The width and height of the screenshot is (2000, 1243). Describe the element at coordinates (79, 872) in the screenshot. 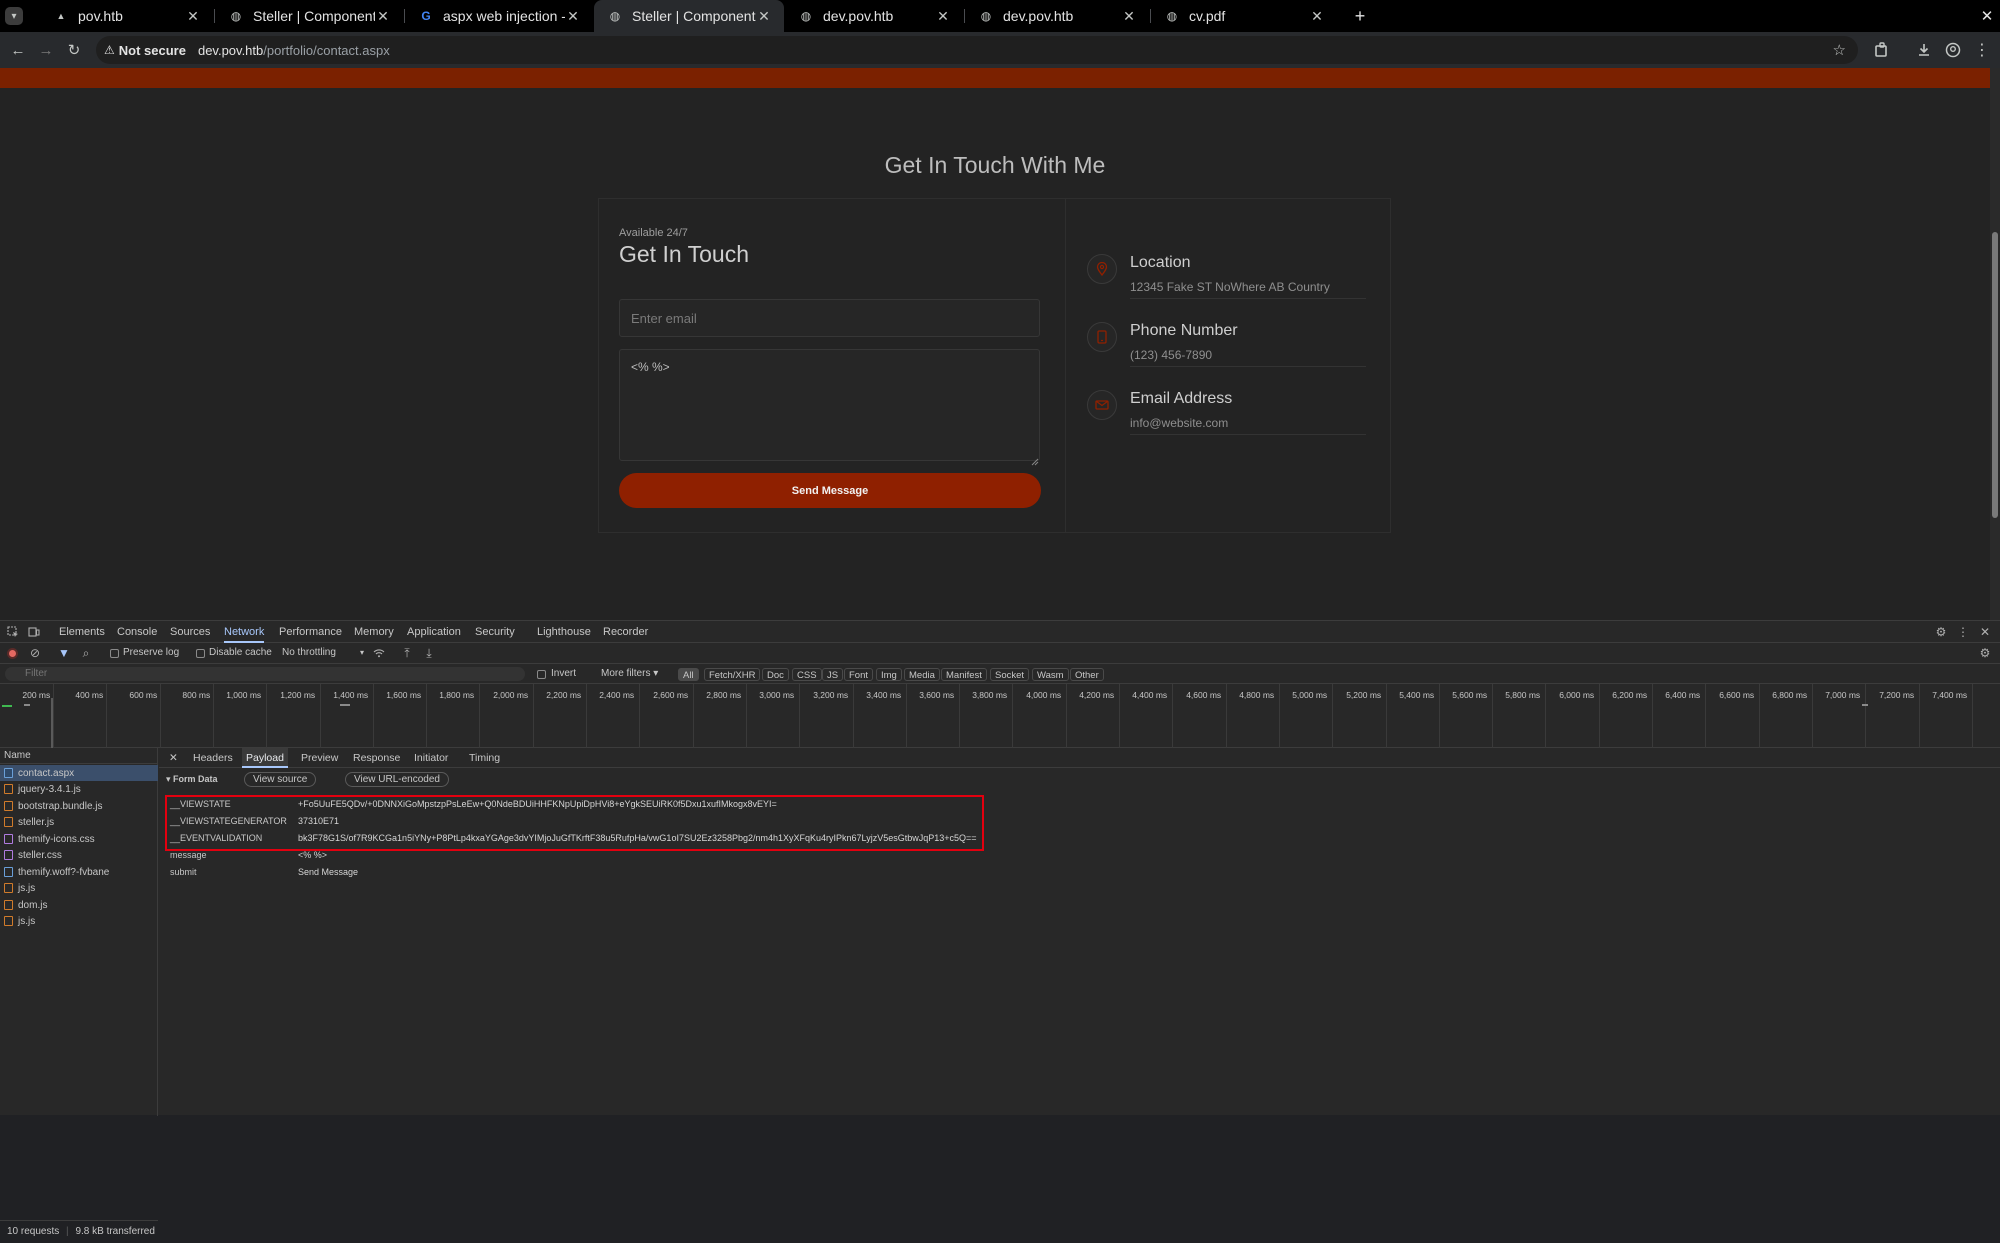

I see `request-row: themify.woff?-fvbane` at that location.